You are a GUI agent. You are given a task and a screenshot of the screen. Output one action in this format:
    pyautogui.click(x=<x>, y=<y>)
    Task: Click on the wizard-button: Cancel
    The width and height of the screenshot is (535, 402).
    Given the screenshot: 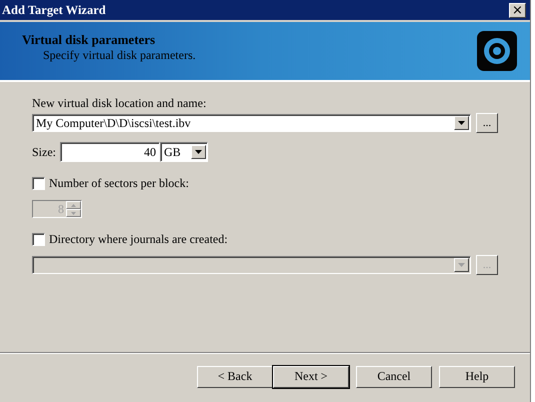 What is the action you would take?
    pyautogui.click(x=394, y=377)
    